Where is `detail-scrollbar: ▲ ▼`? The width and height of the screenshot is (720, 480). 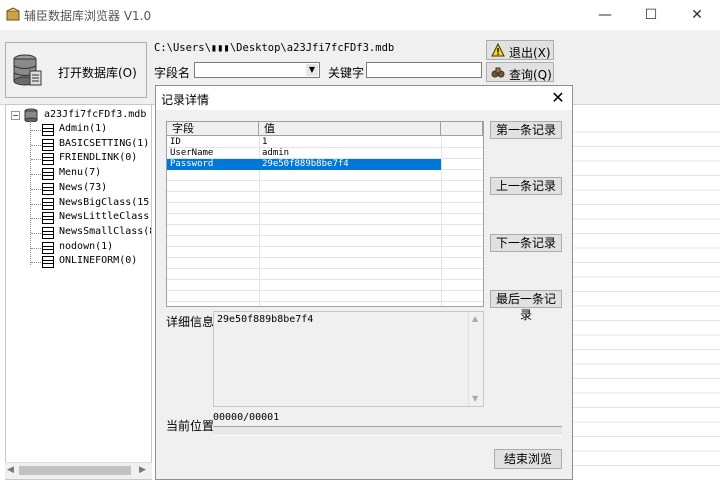
detail-scrollbar: ▲ ▼ is located at coordinates (475, 359).